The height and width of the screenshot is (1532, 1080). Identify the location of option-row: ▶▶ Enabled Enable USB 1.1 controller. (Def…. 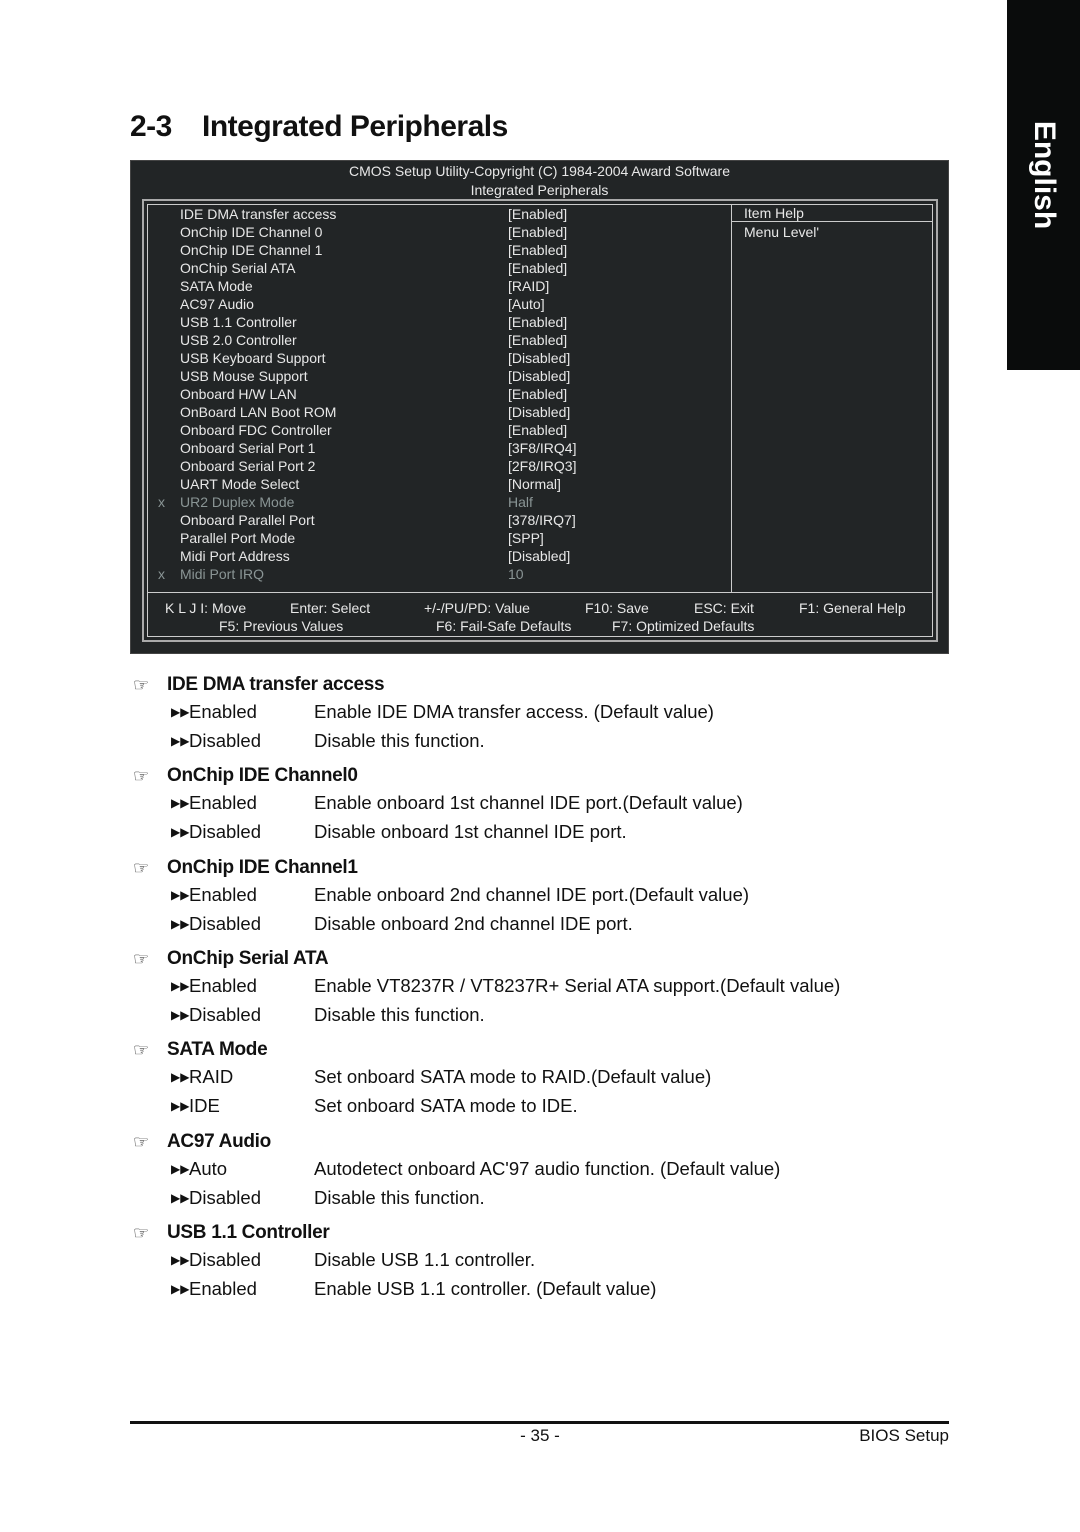
(394, 1289).